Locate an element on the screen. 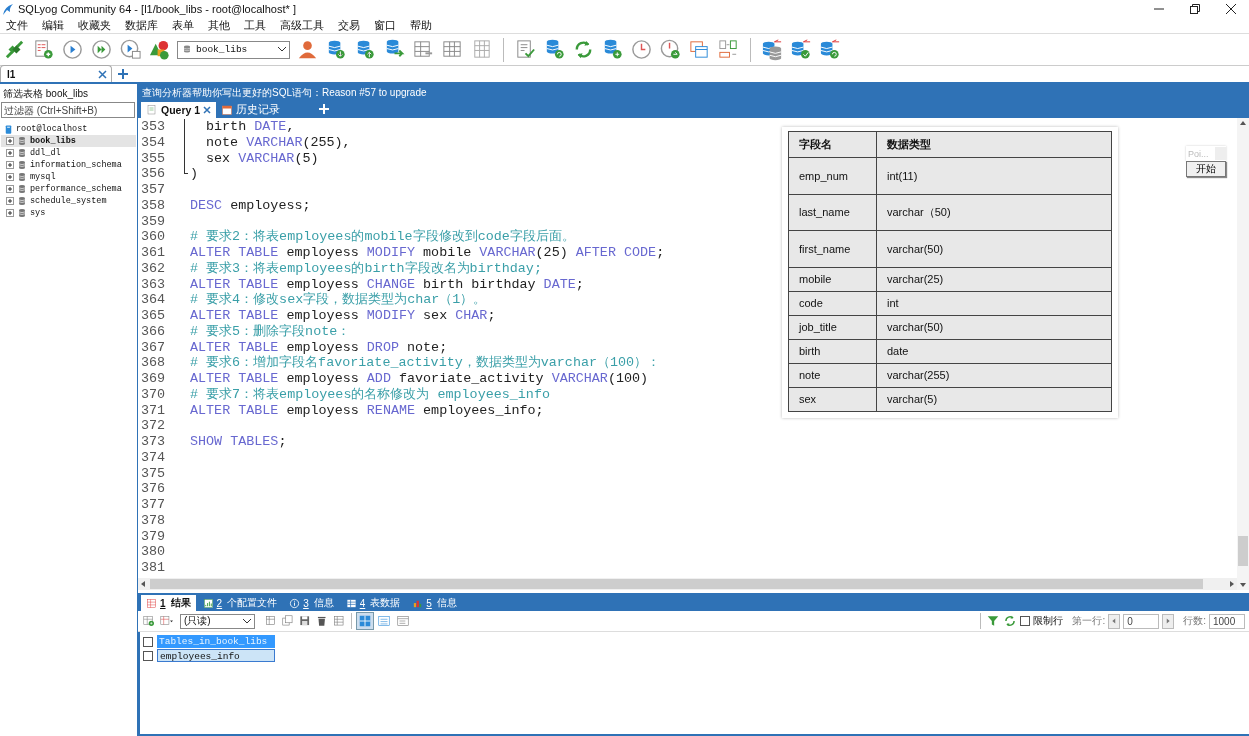 Image resolution: width=1249 pixels, height=736 pixels. horizontal-scrollbar is located at coordinates (687, 584).